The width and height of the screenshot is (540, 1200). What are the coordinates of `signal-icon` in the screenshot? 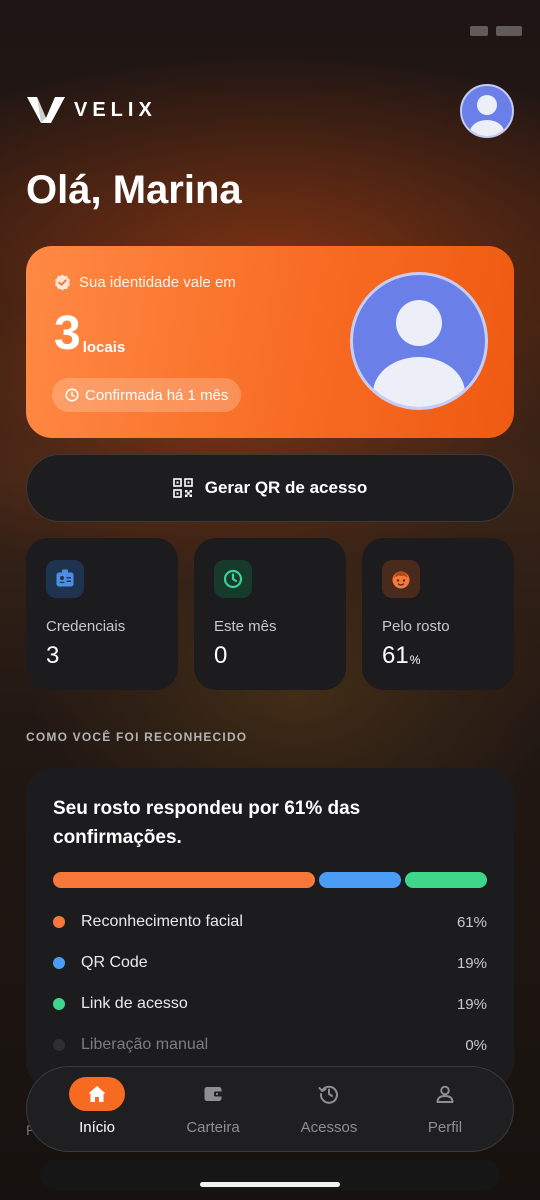 It's located at (479, 31).